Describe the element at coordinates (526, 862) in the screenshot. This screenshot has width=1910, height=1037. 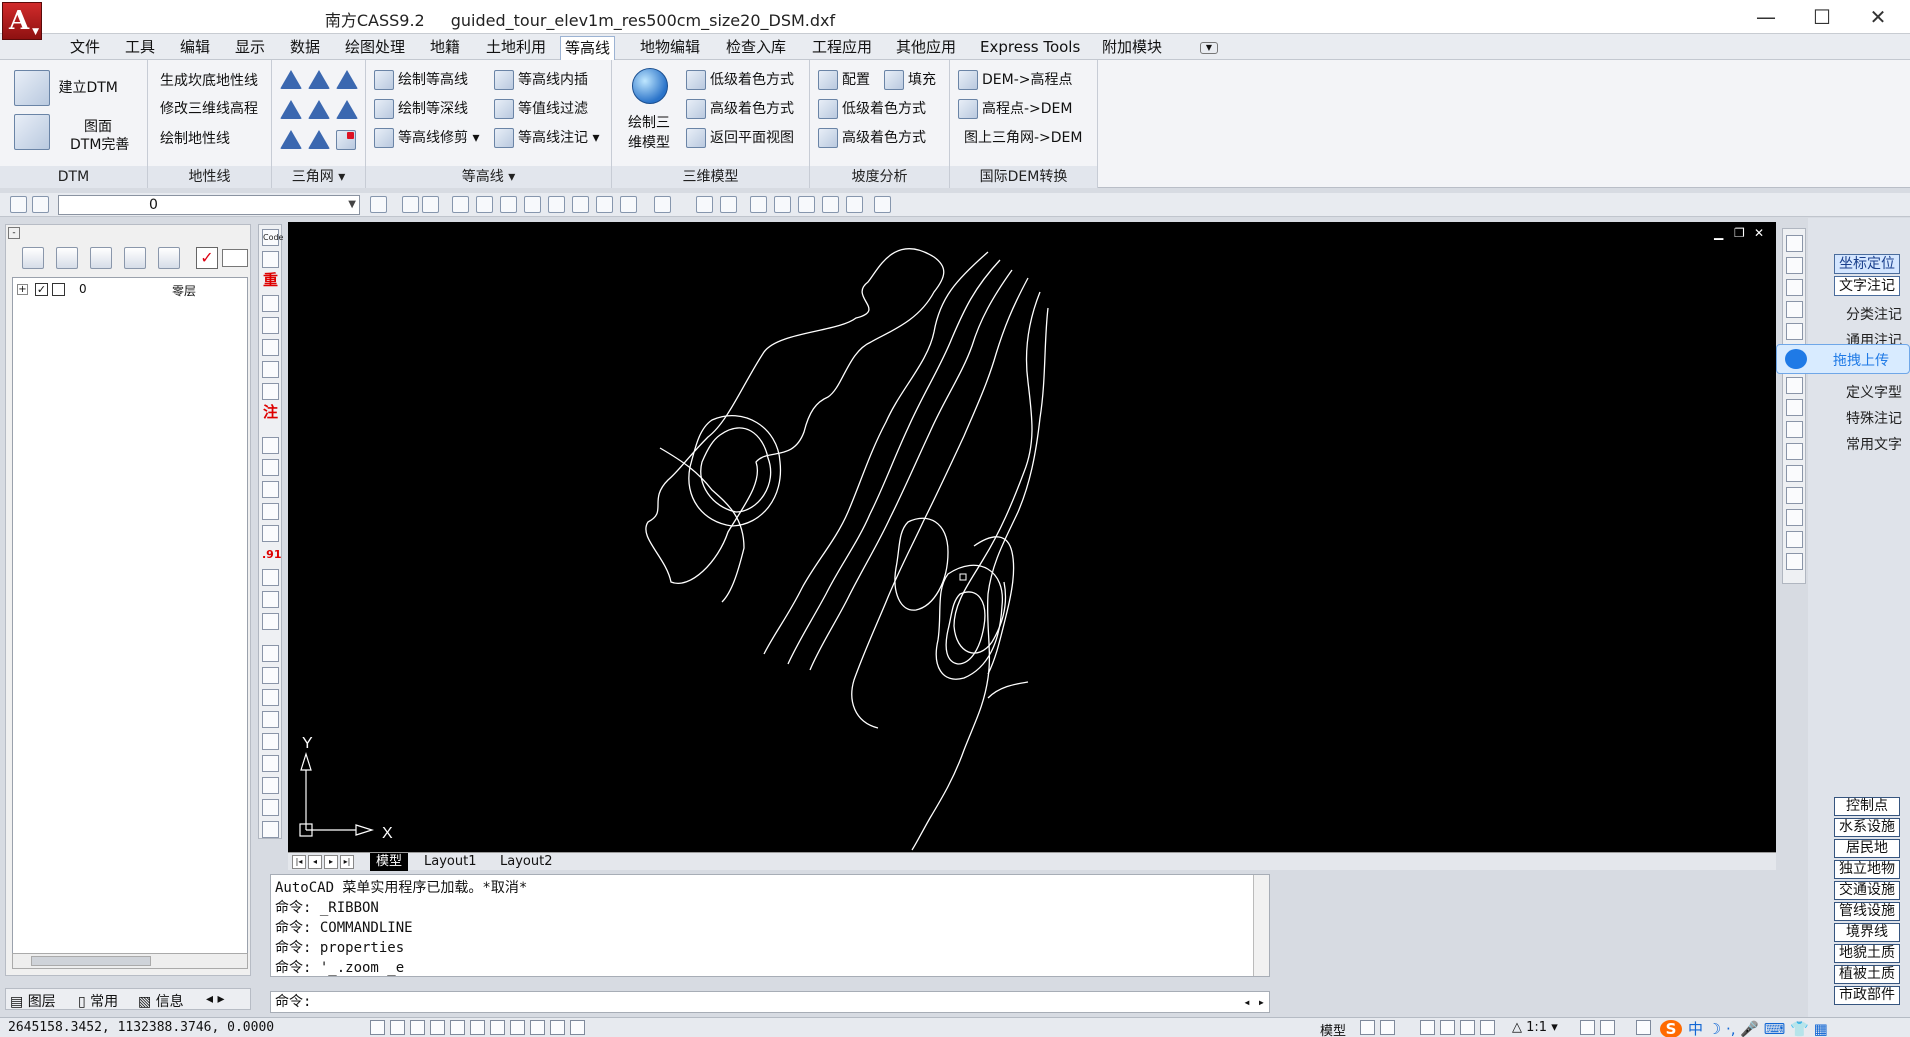
I see `tab-layout2: Layout2` at that location.